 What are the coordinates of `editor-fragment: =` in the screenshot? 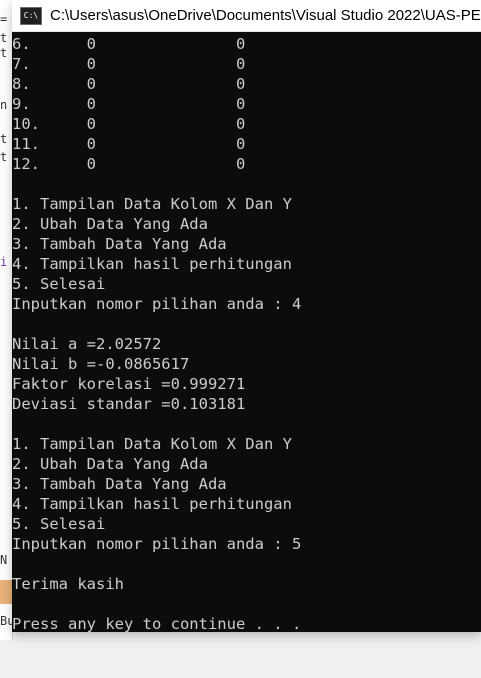 It's located at (4, 19).